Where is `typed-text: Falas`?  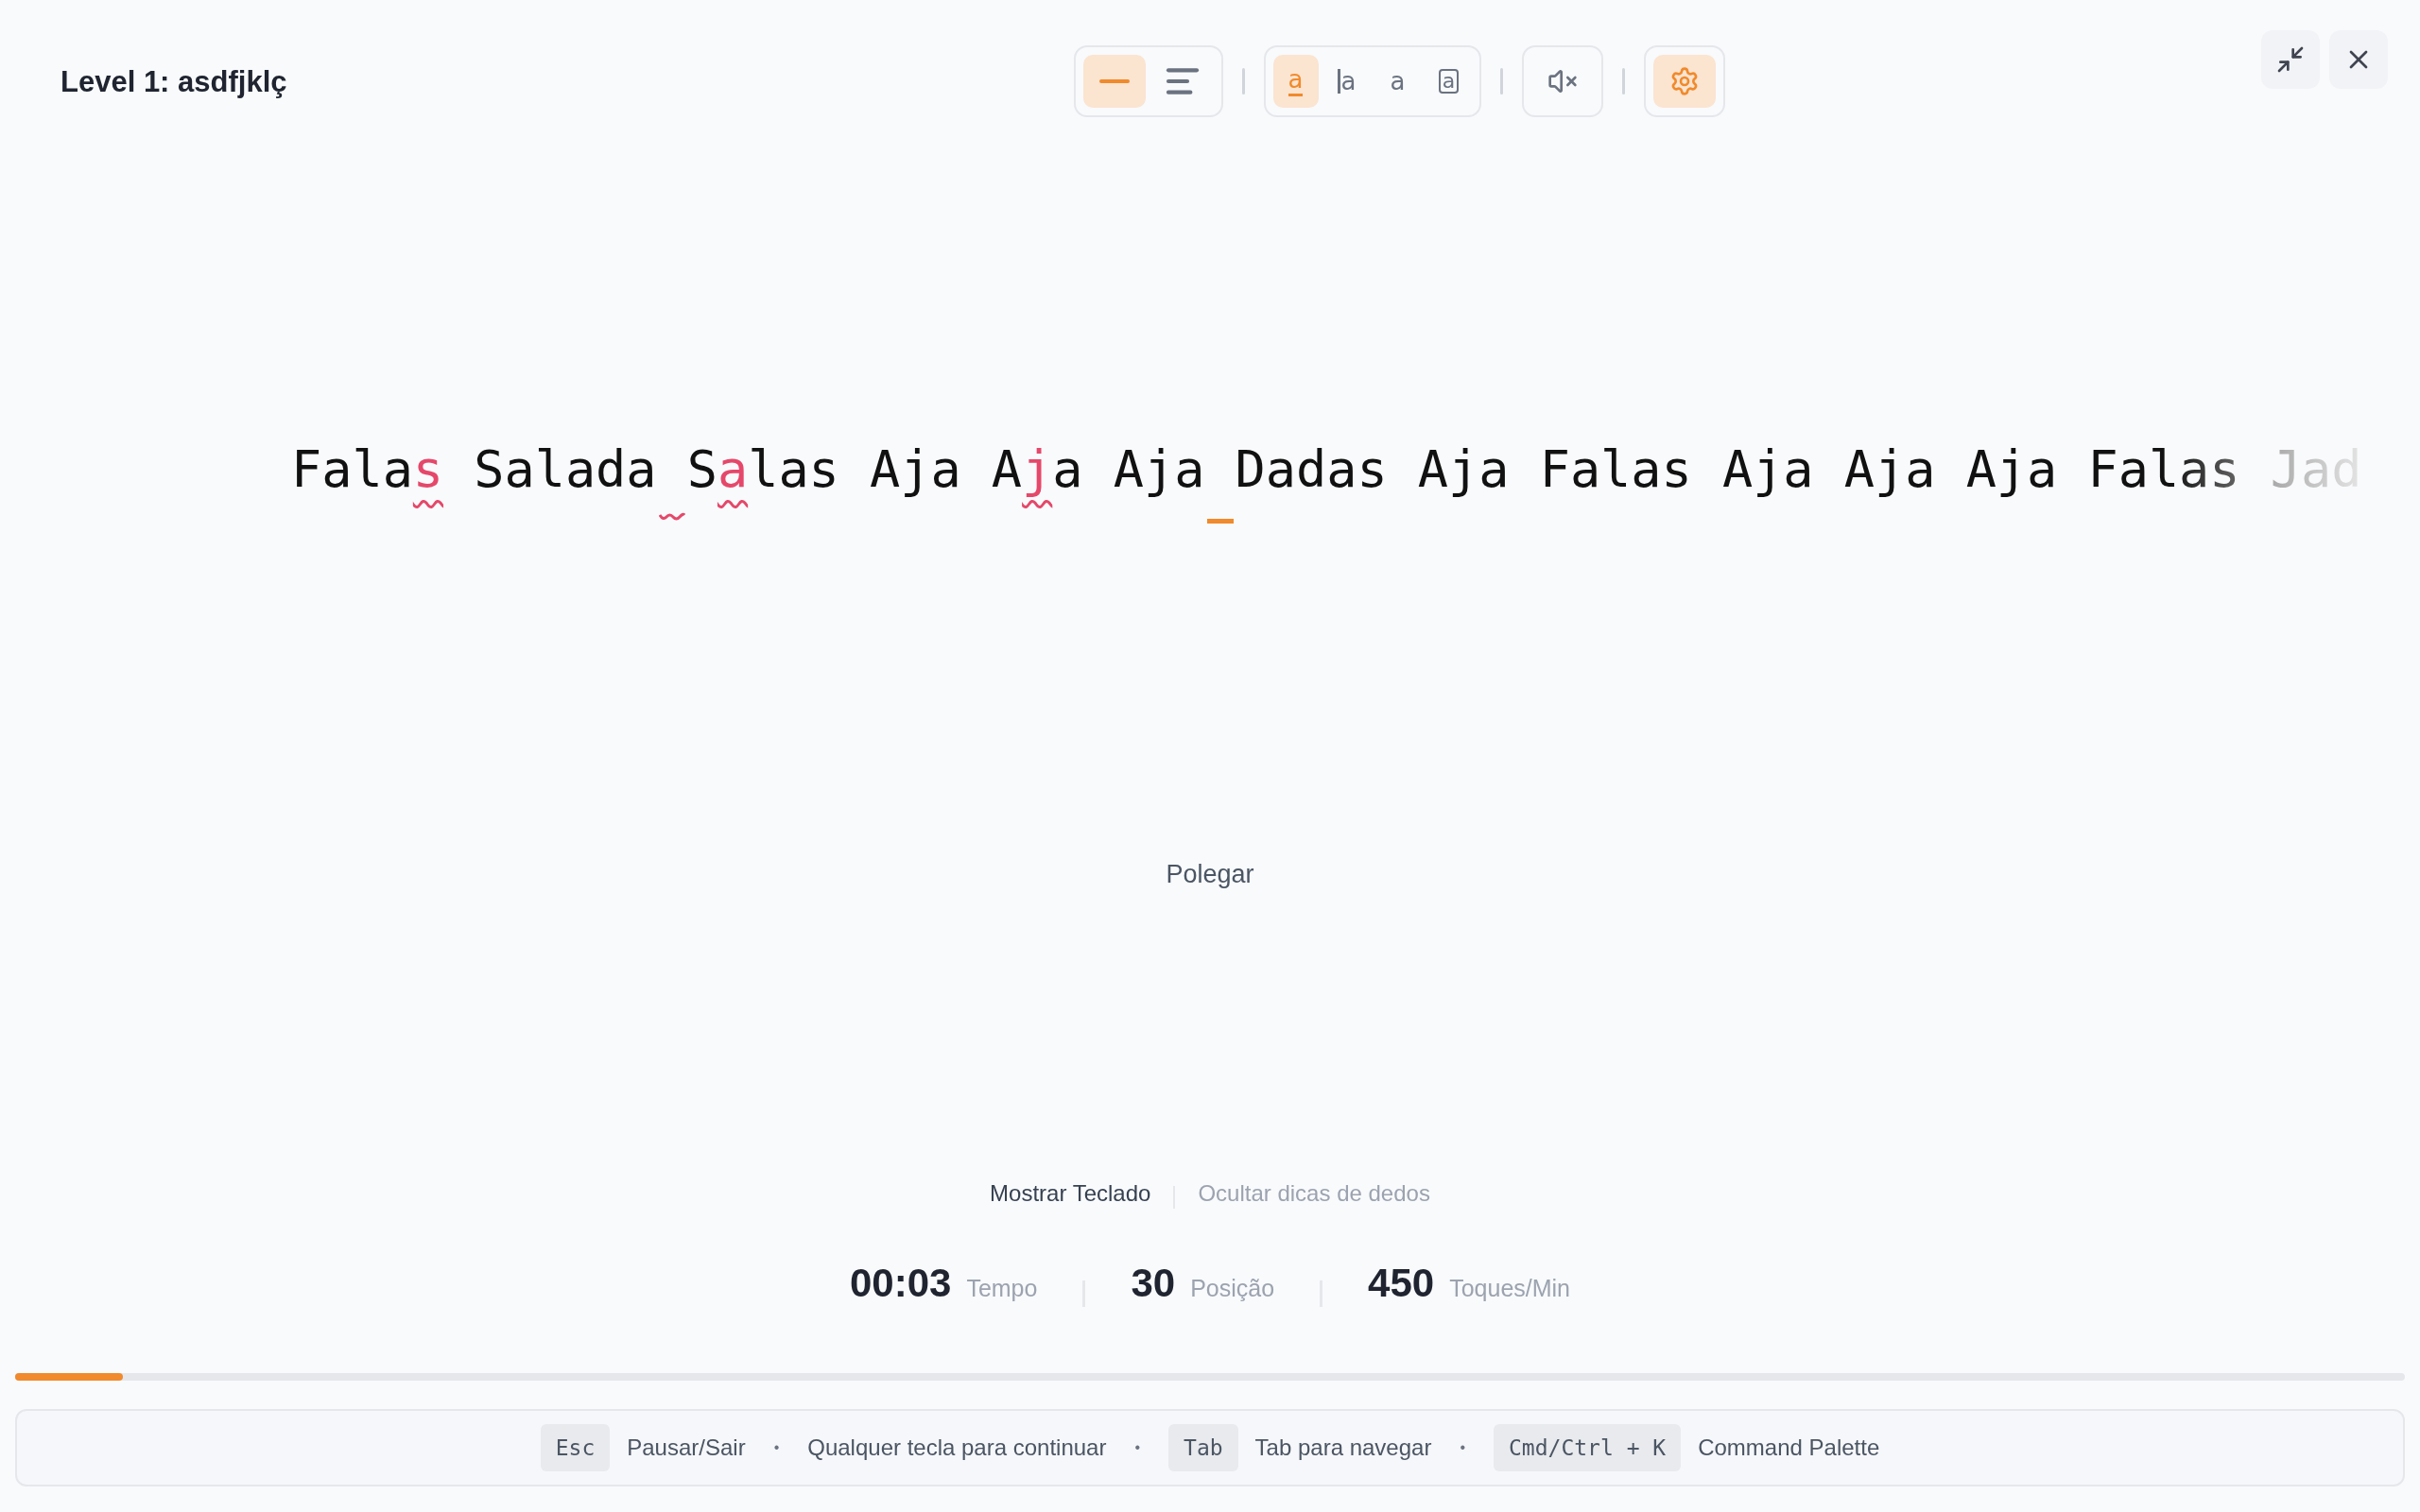 typed-text: Falas is located at coordinates (1616, 473).